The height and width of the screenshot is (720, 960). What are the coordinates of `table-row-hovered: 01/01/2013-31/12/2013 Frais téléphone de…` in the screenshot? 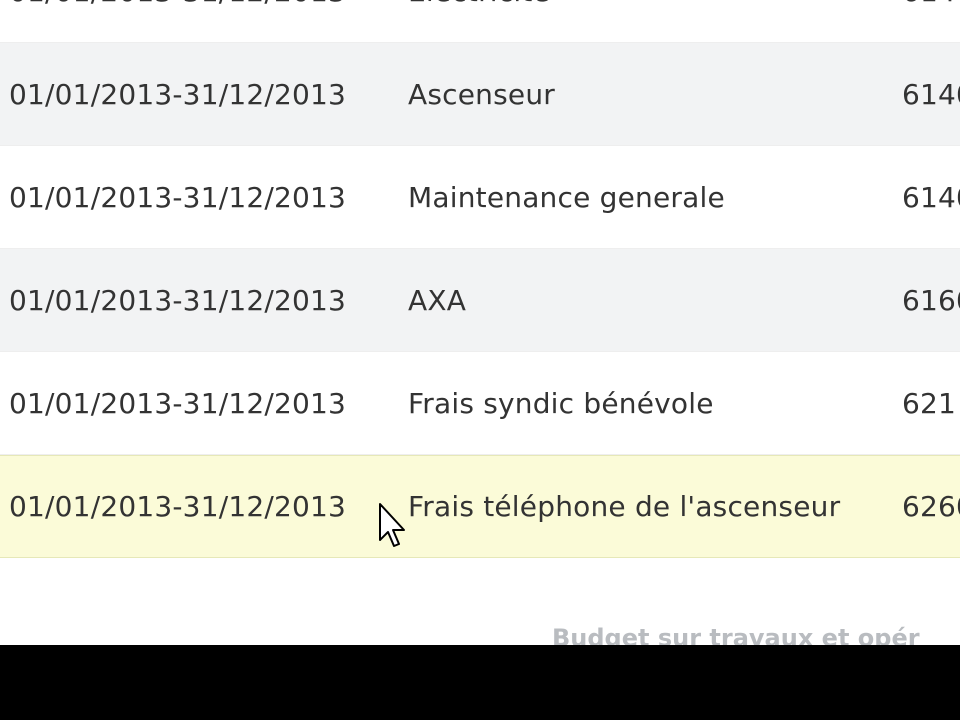 It's located at (480, 506).